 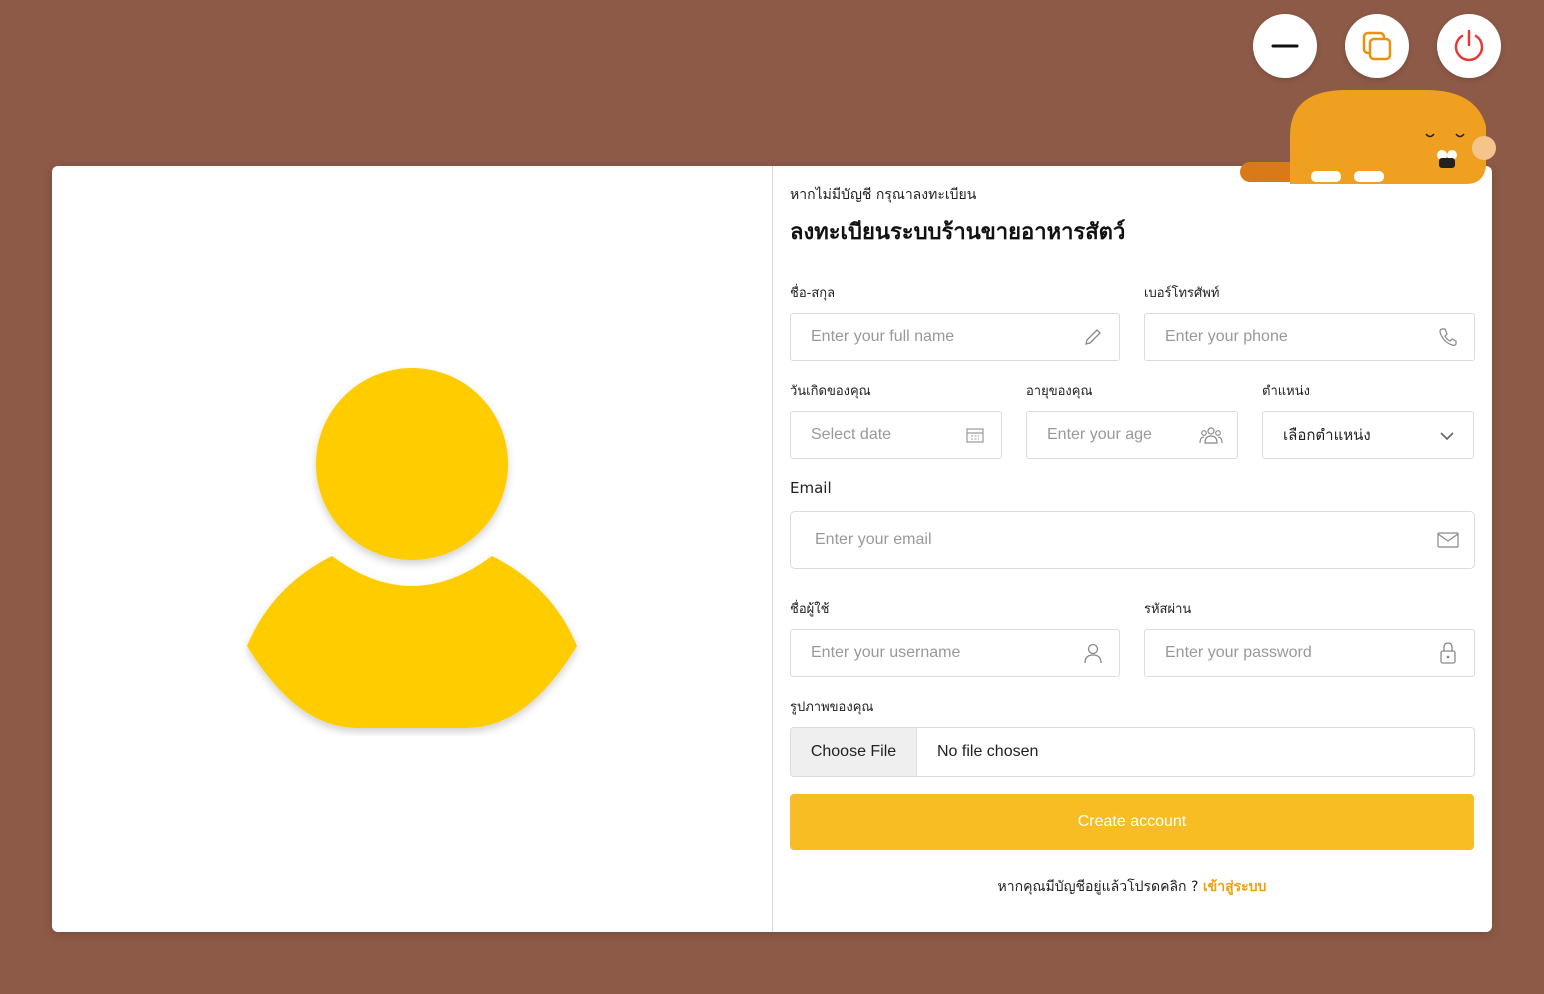 What do you see at coordinates (877, 435) in the screenshot?
I see `birthdate-input` at bounding box center [877, 435].